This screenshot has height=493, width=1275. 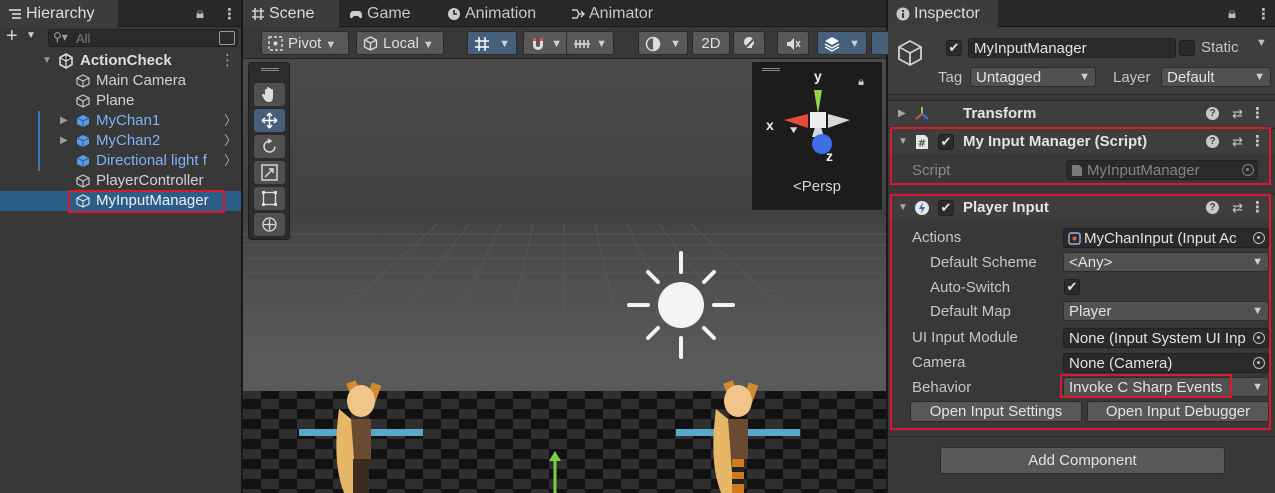 I want to click on layer-dropdown: Default ▼, so click(x=1216, y=77).